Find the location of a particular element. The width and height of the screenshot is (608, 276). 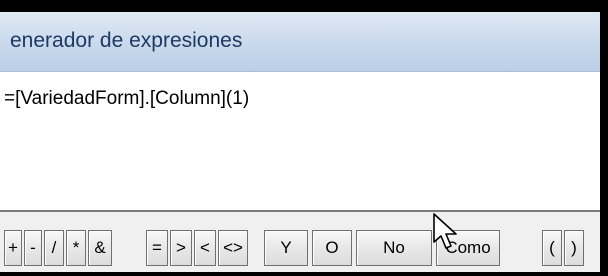

comparison-operator-group: = > < <> is located at coordinates (198, 248).